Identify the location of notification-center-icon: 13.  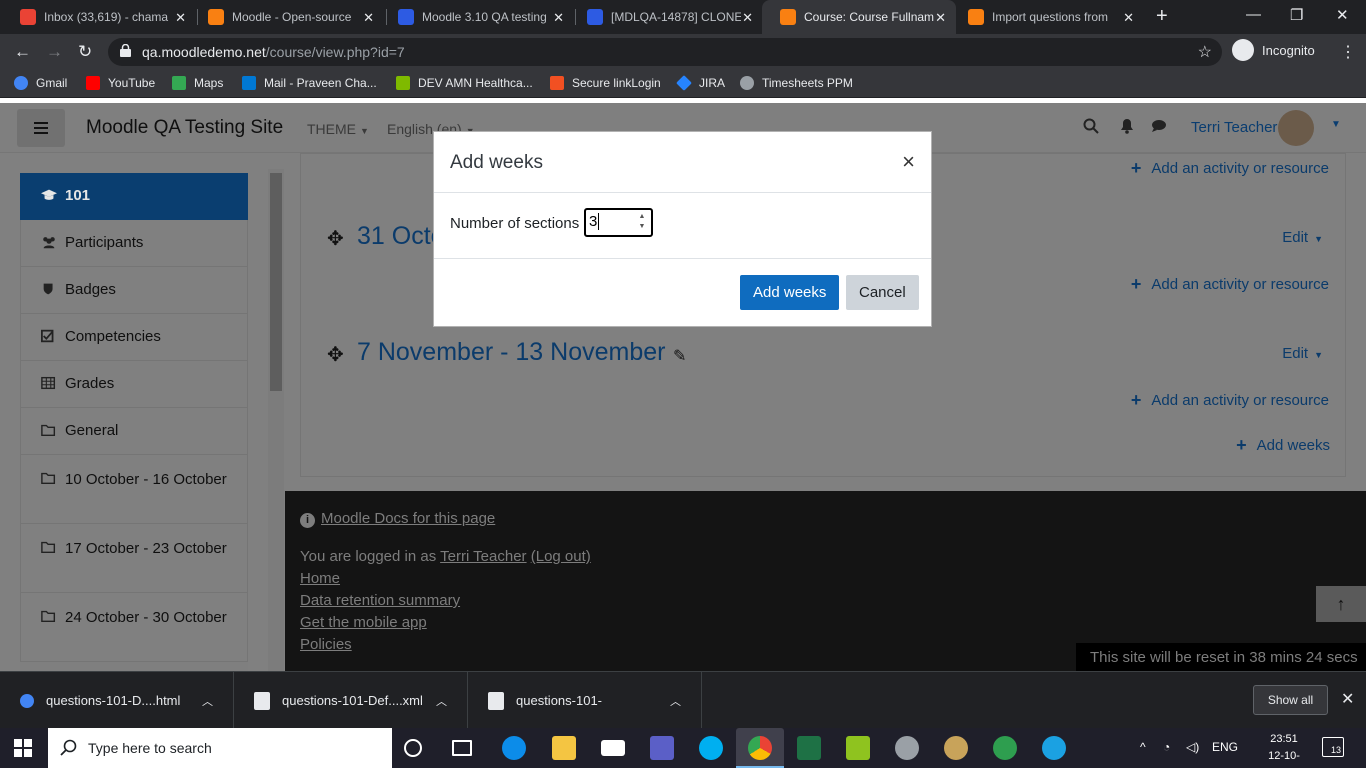
(1333, 747).